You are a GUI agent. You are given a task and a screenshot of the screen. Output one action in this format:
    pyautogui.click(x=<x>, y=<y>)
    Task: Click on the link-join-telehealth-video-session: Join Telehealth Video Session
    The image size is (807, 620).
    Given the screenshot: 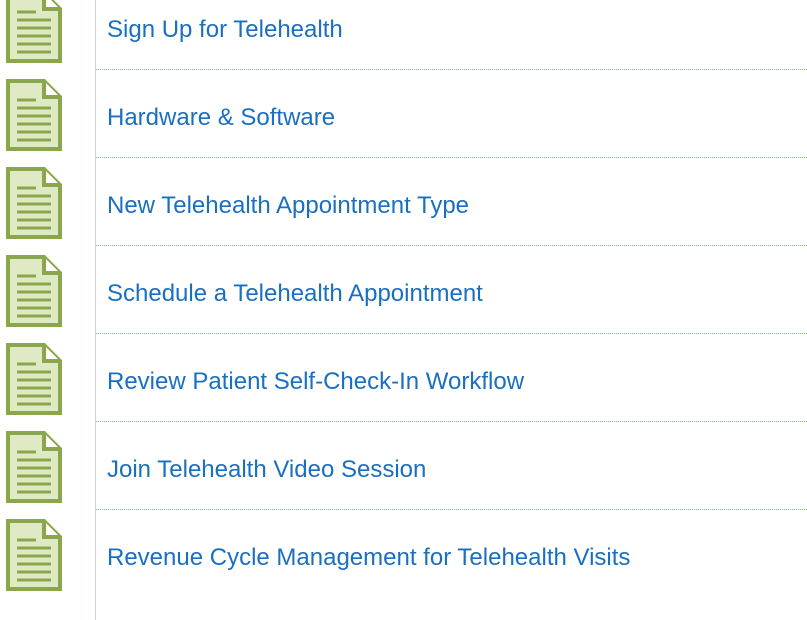 What is the action you would take?
    pyautogui.click(x=266, y=470)
    